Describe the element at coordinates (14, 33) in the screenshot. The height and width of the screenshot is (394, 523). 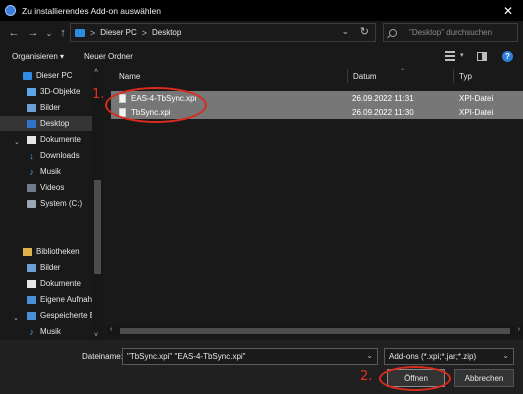
I see `back-button: ←` at that location.